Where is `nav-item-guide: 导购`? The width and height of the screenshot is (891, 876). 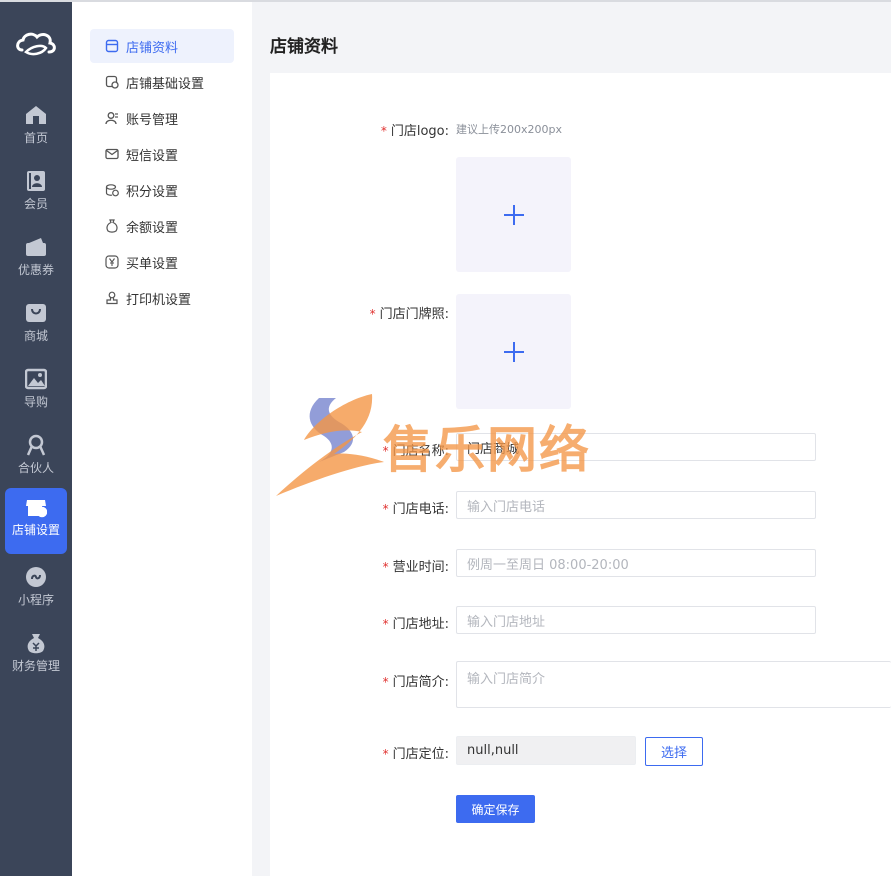 nav-item-guide: 导购 is located at coordinates (36, 392).